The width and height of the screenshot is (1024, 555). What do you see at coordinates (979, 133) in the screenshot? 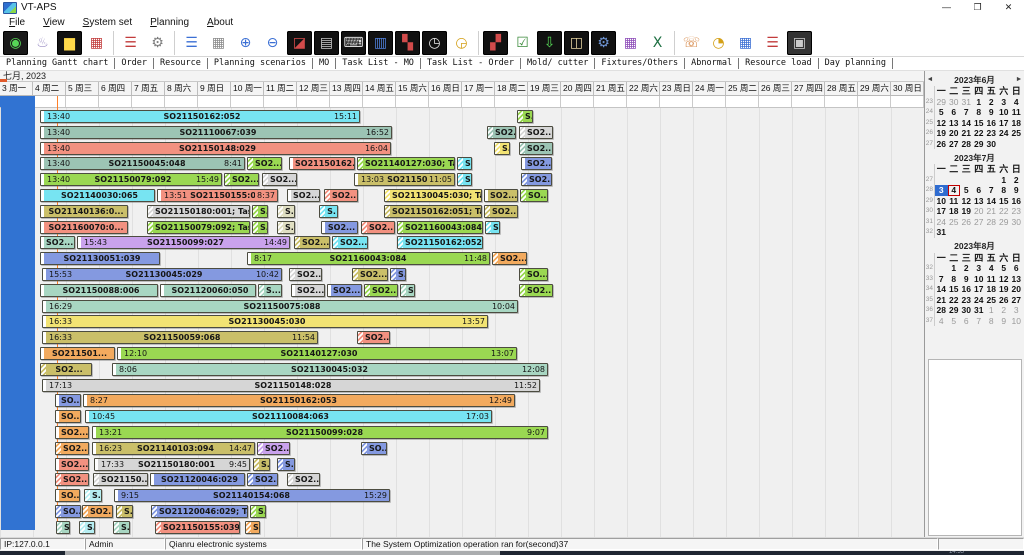
I see `calendar-day: 22` at bounding box center [979, 133].